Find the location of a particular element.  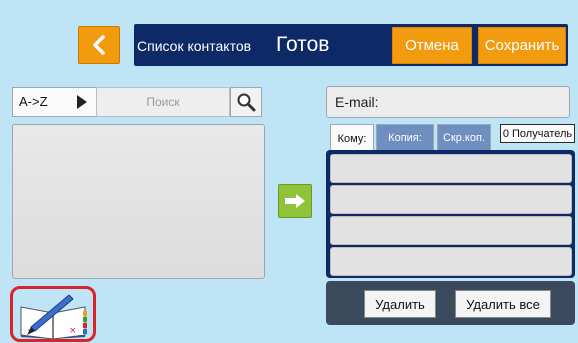

search-button is located at coordinates (246, 102).